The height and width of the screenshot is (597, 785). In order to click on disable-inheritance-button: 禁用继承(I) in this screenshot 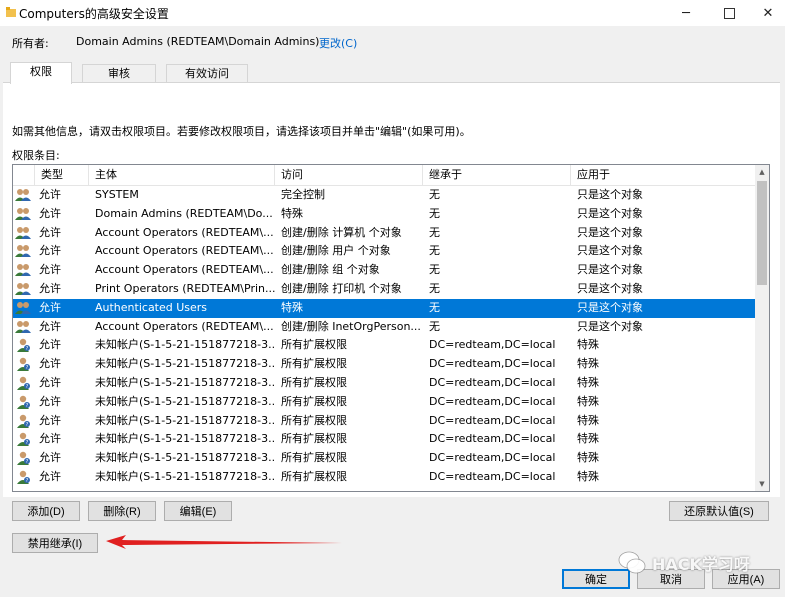, I will do `click(55, 543)`.